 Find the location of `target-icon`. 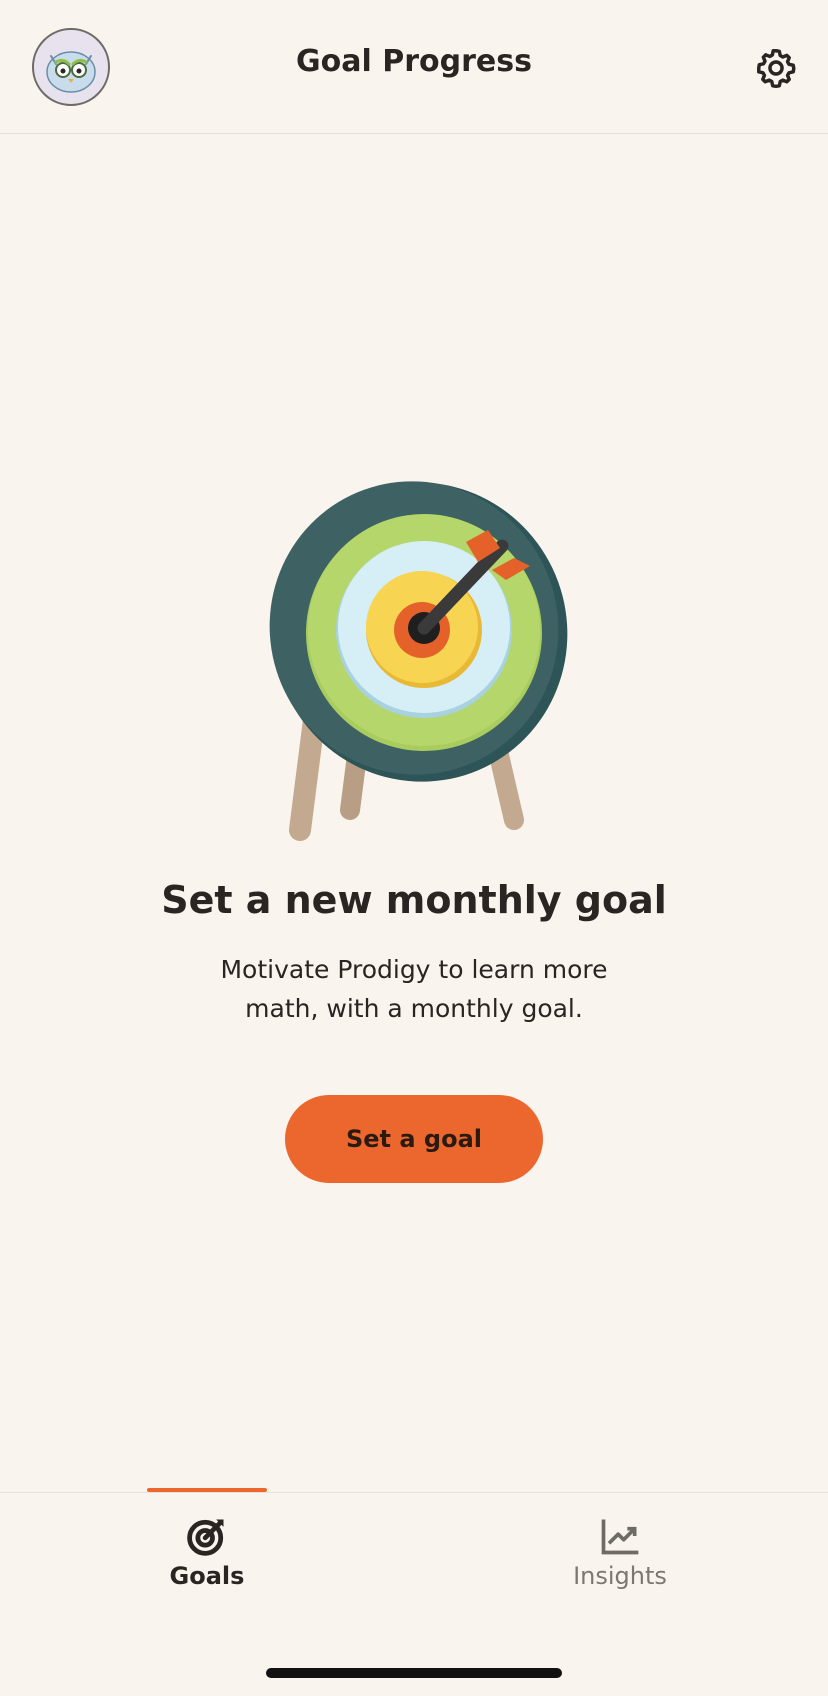

target-icon is located at coordinates (205, 1537).